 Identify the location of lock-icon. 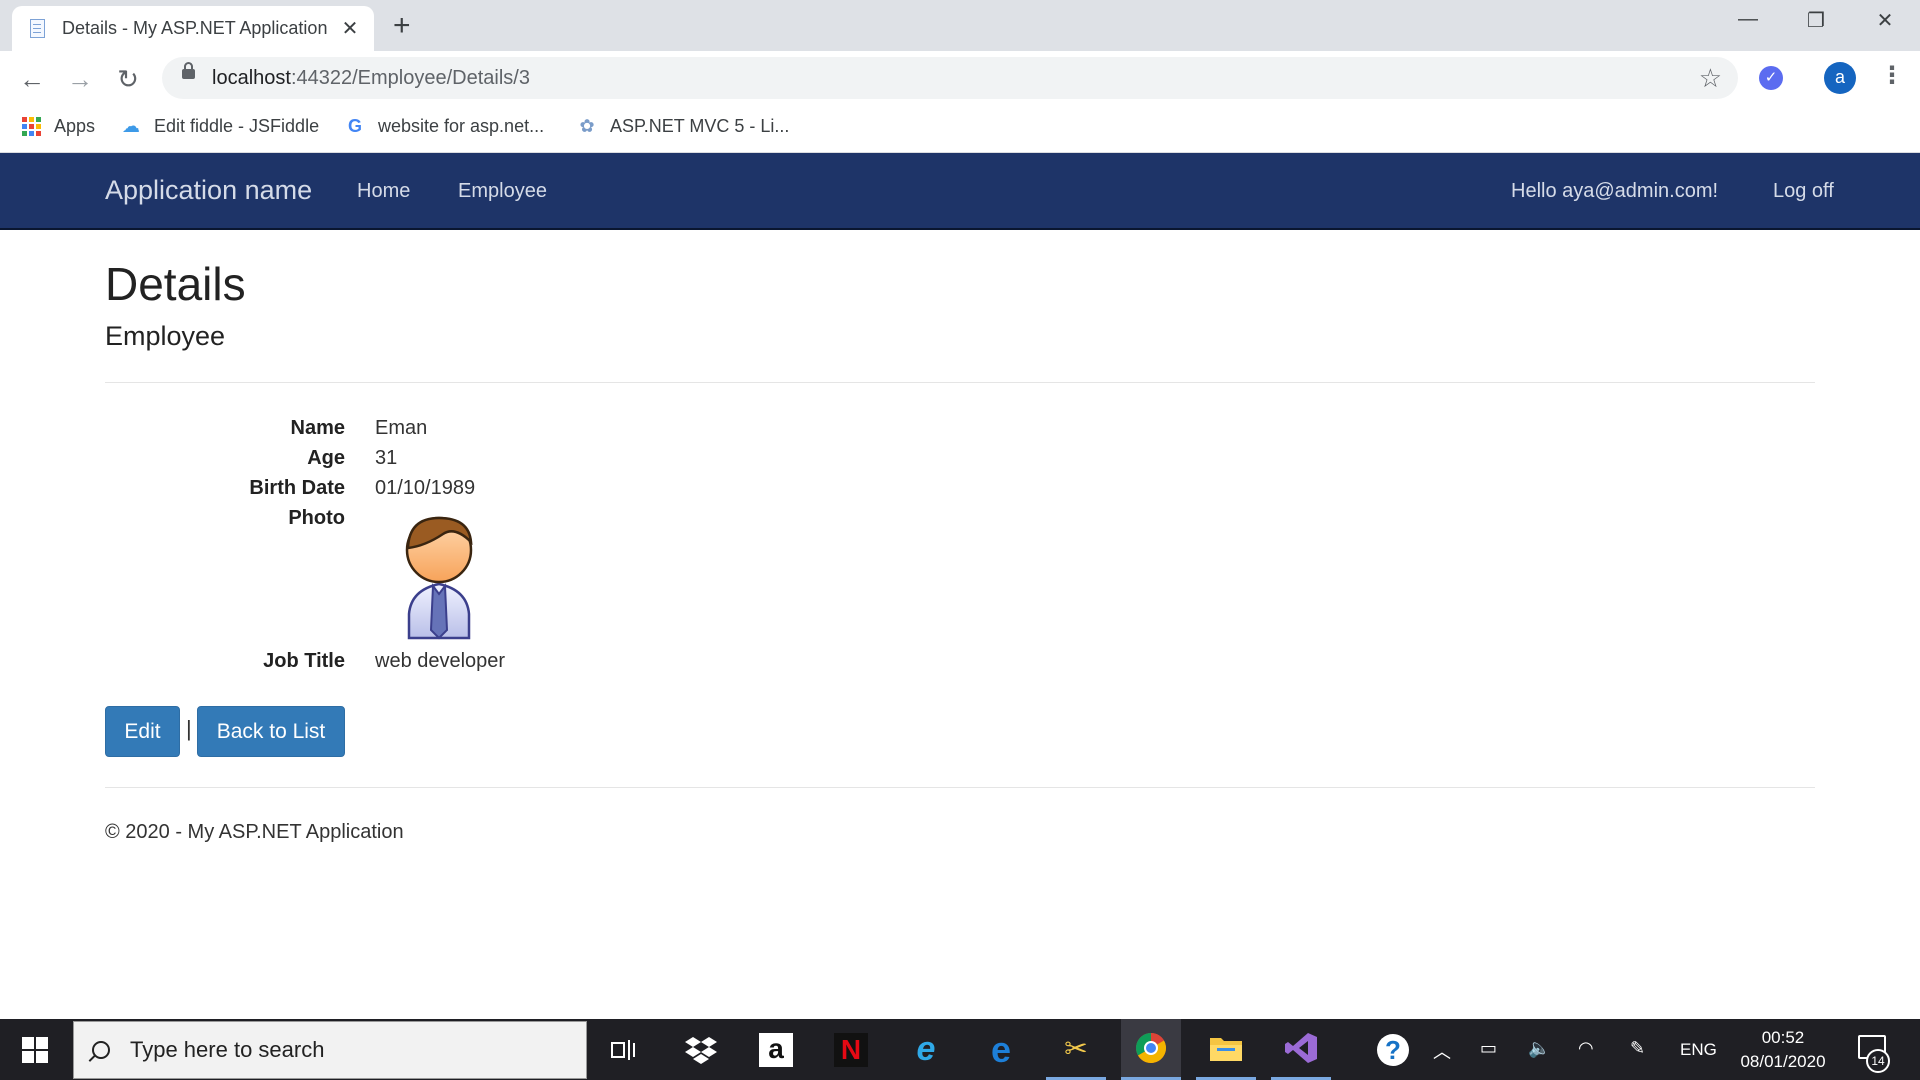
(188, 70).